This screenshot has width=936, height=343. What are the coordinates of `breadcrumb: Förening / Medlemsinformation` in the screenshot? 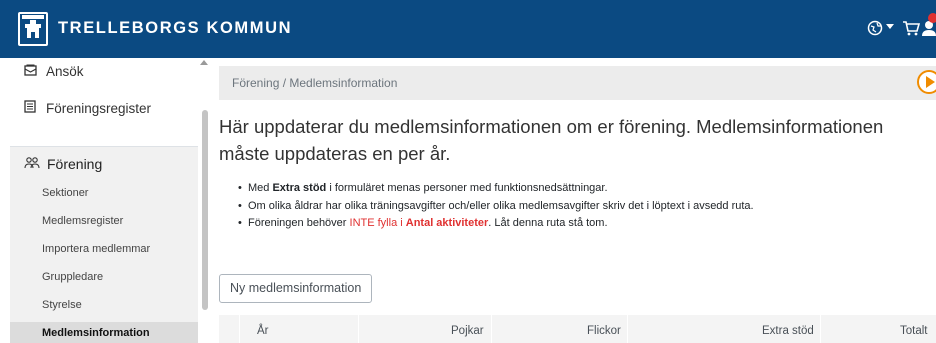 It's located at (314, 83).